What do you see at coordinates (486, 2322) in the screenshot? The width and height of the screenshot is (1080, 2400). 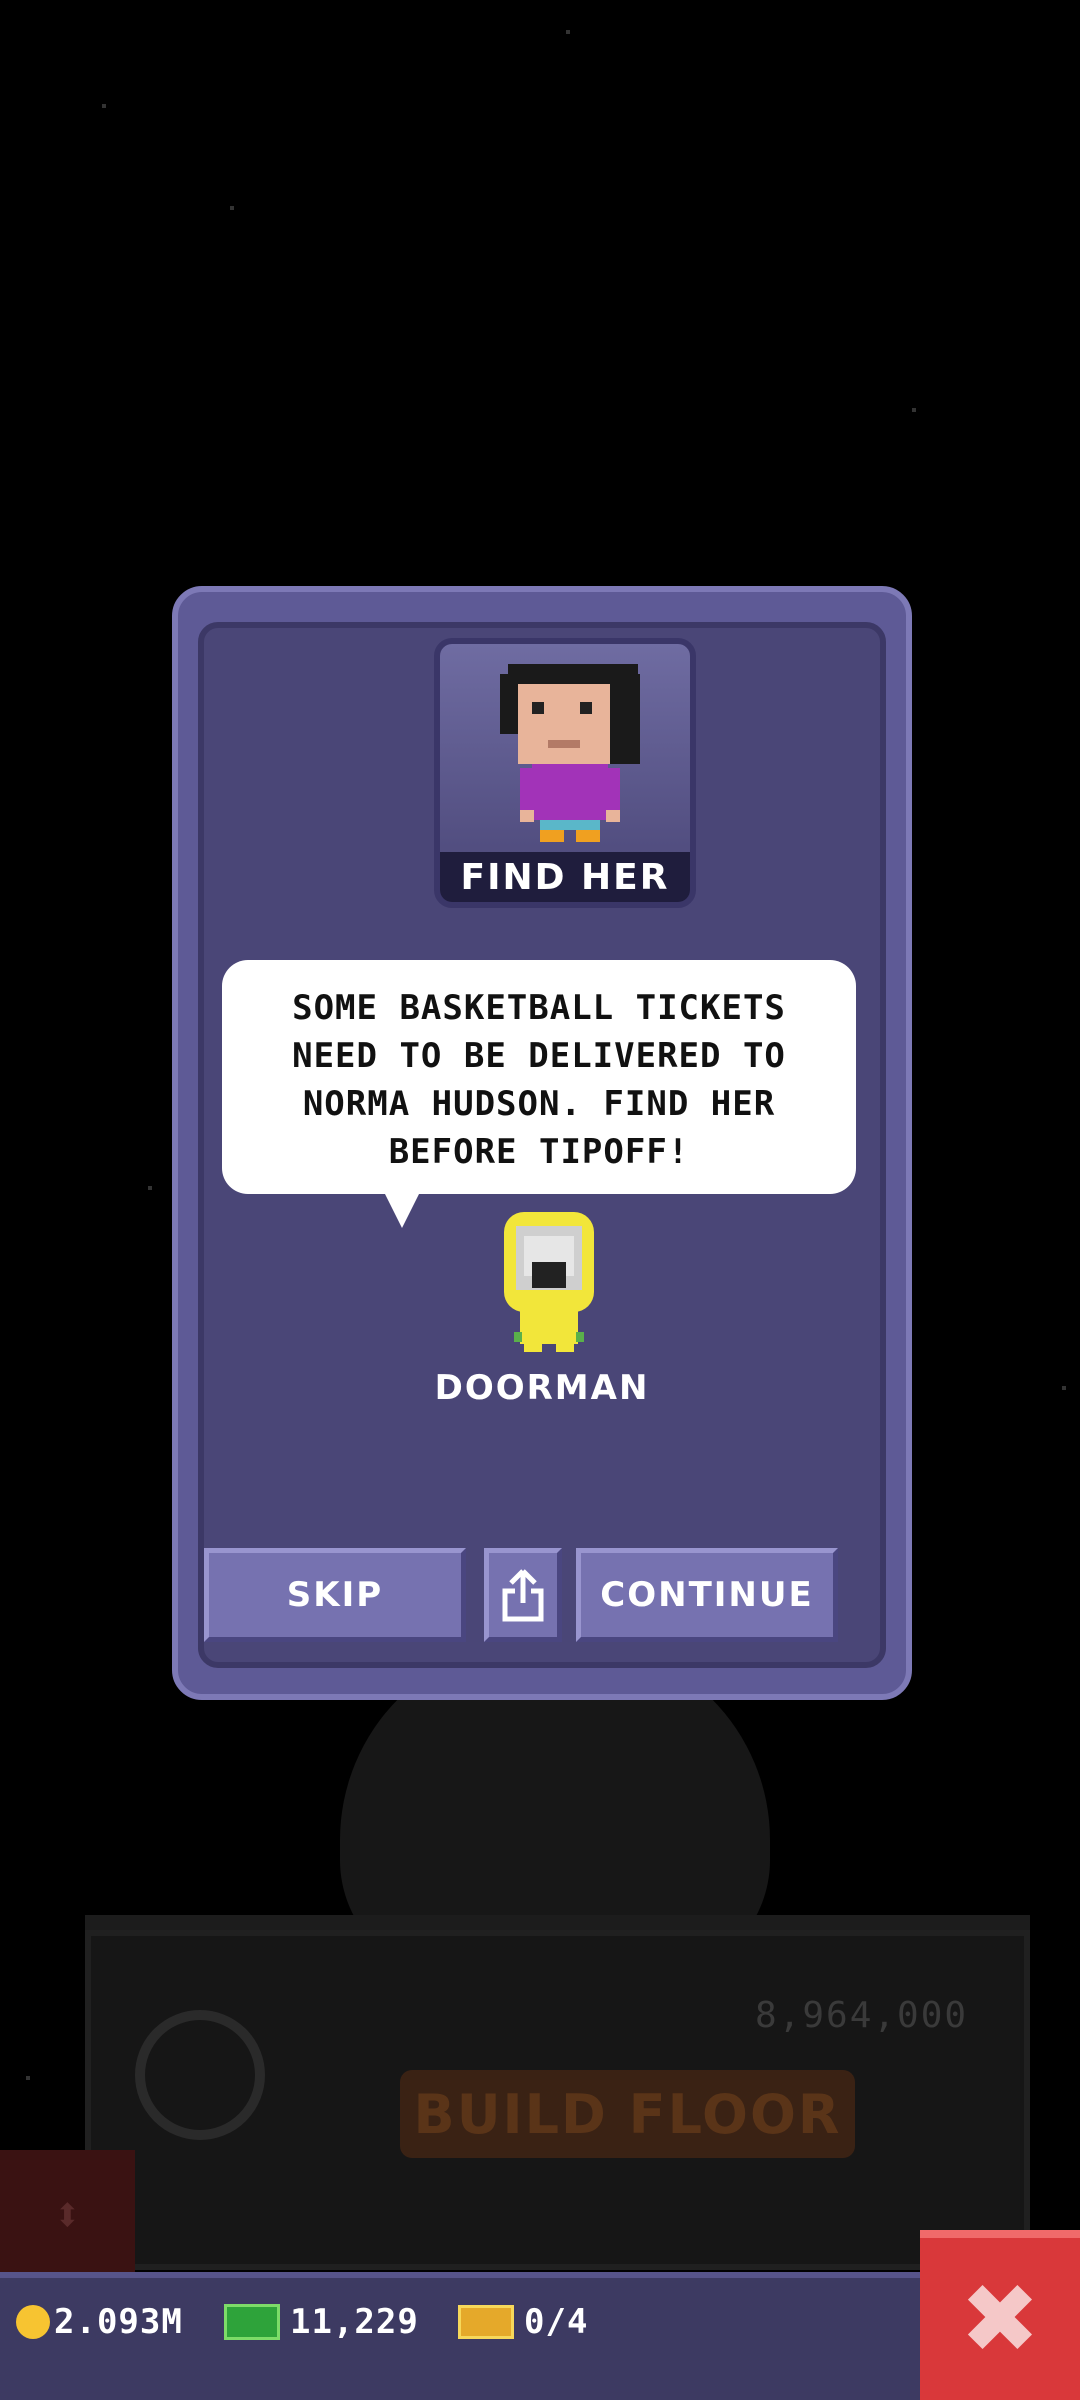 I see `ticket-icon` at bounding box center [486, 2322].